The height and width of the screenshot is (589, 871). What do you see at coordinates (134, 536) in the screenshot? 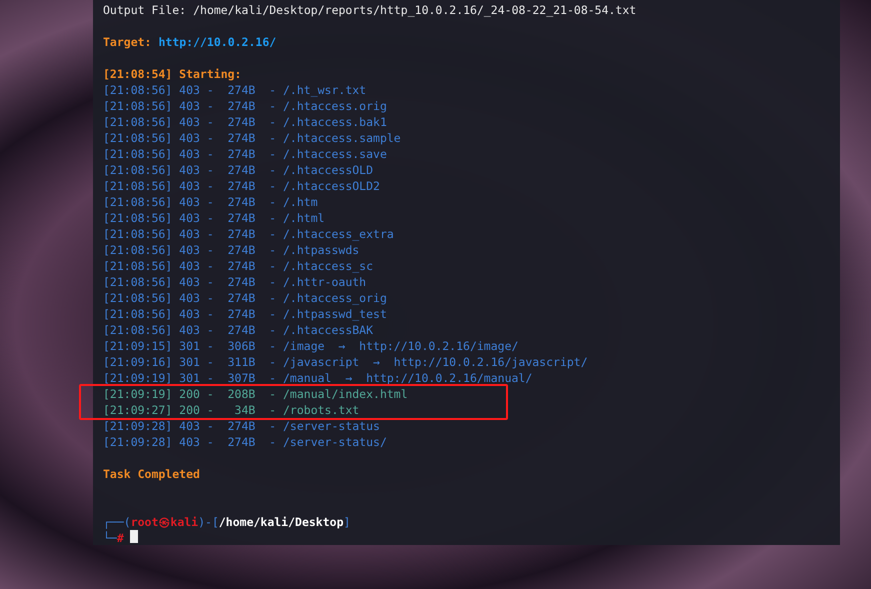
I see `text-cursor` at bounding box center [134, 536].